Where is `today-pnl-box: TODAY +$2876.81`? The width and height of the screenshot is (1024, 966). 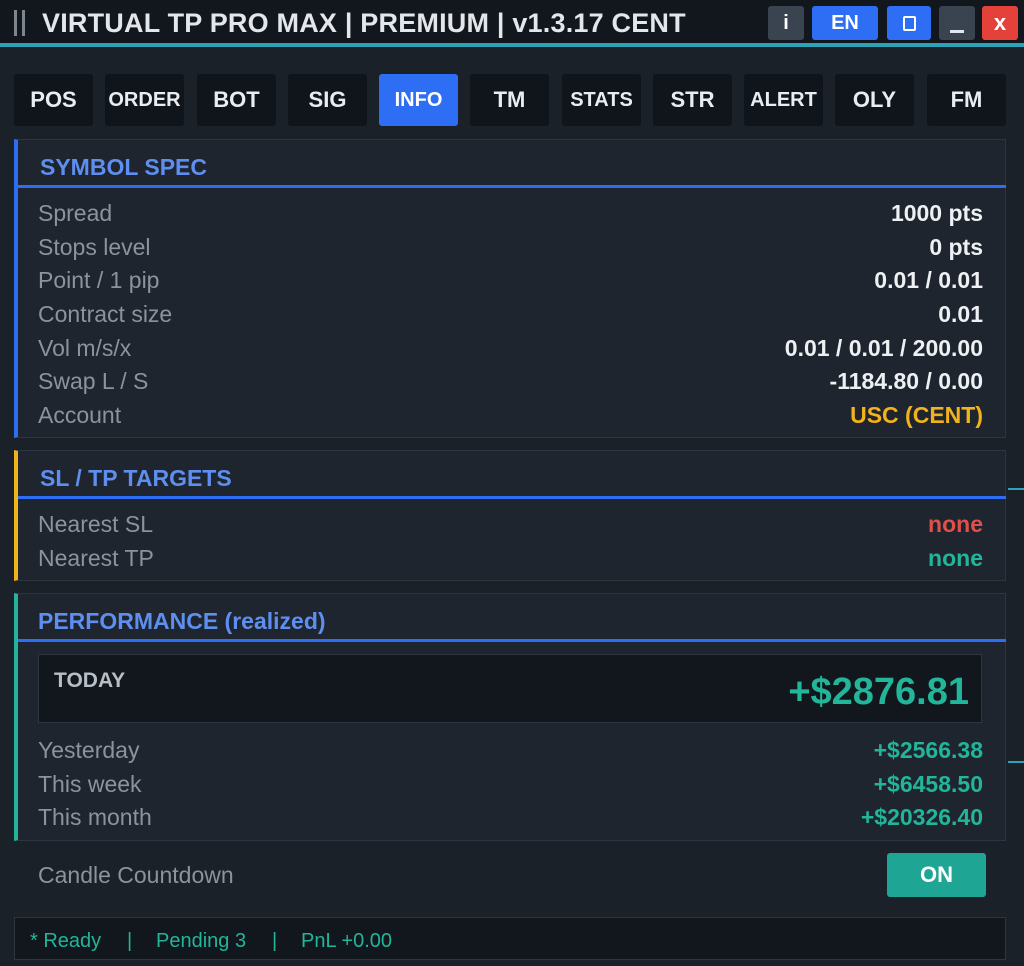
today-pnl-box: TODAY +$2876.81 is located at coordinates (510, 688).